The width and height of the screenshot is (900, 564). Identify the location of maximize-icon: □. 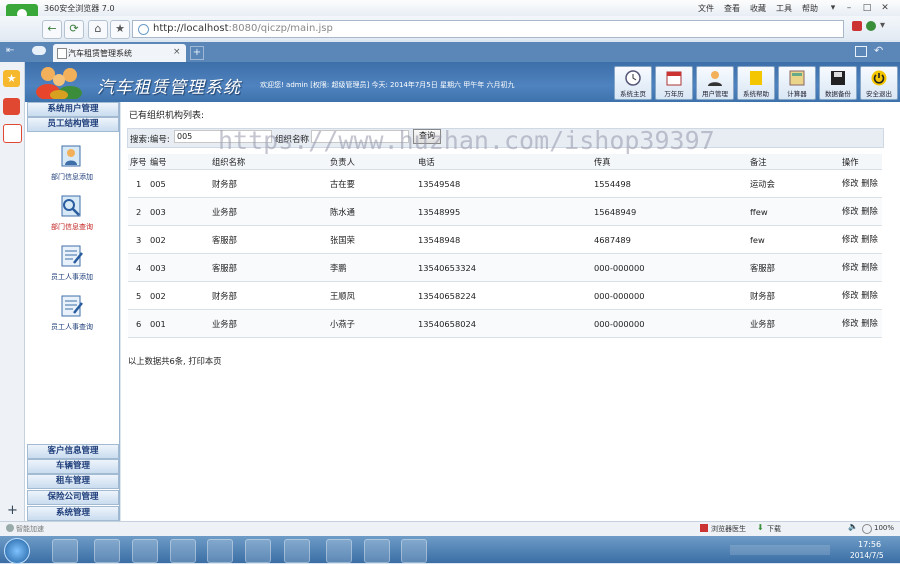
(867, 8).